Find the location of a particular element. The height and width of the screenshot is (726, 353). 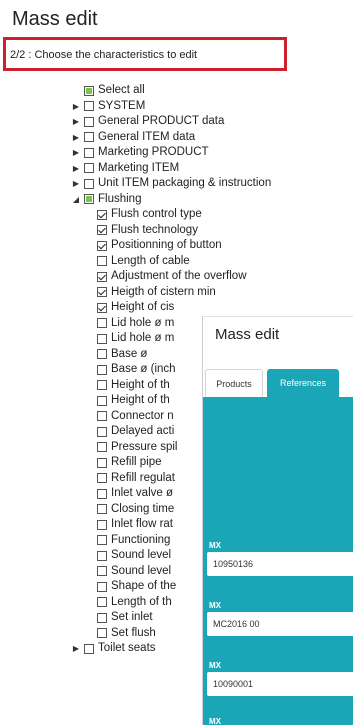

flushing-item-node: Flush technology is located at coordinates (147, 230).